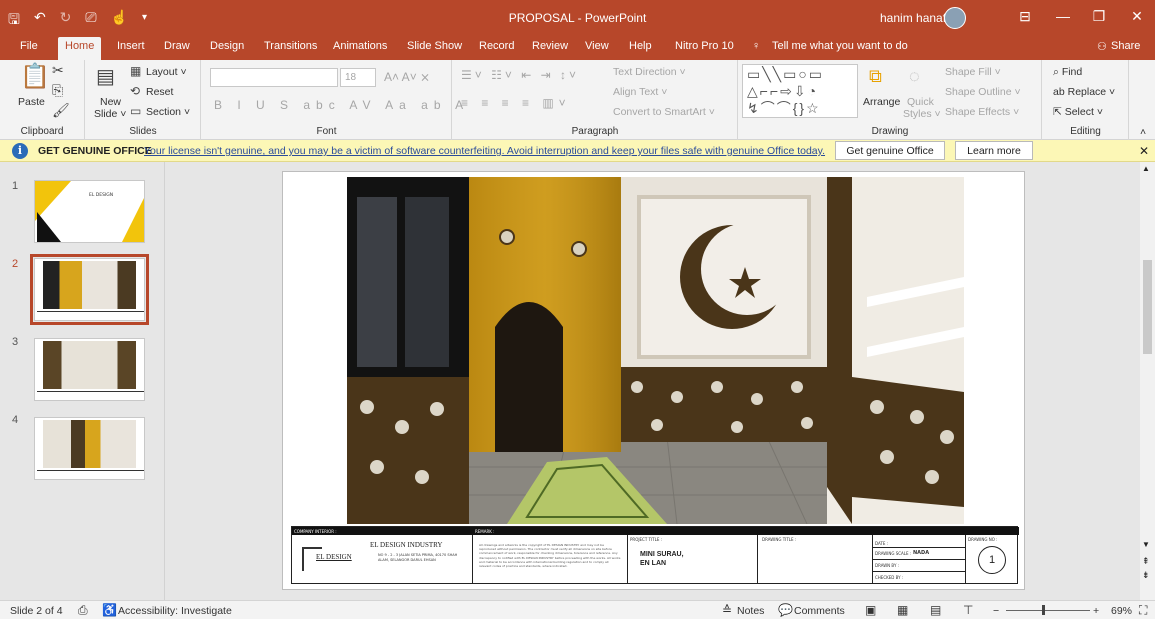 The height and width of the screenshot is (619, 1155). Describe the element at coordinates (994, 150) in the screenshot. I see `learn-more-button: Learn more` at that location.